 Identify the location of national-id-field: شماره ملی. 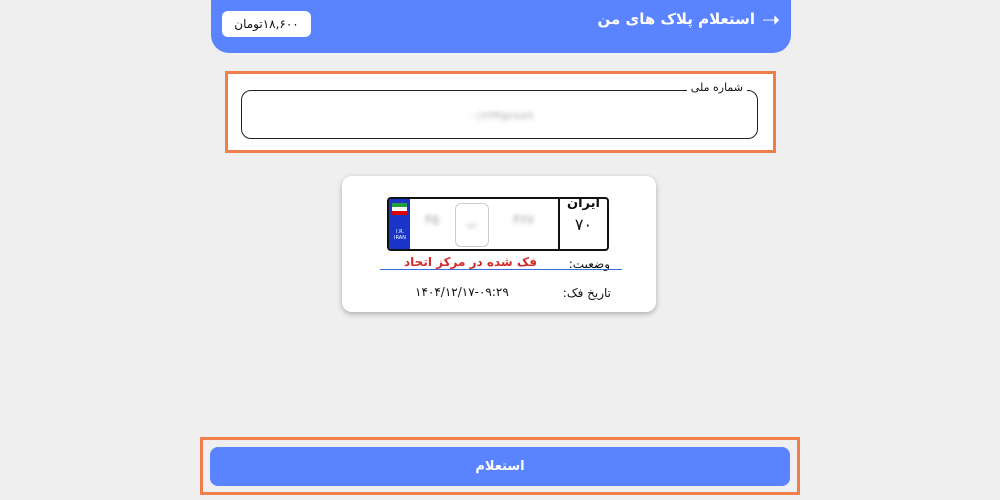
(499, 110).